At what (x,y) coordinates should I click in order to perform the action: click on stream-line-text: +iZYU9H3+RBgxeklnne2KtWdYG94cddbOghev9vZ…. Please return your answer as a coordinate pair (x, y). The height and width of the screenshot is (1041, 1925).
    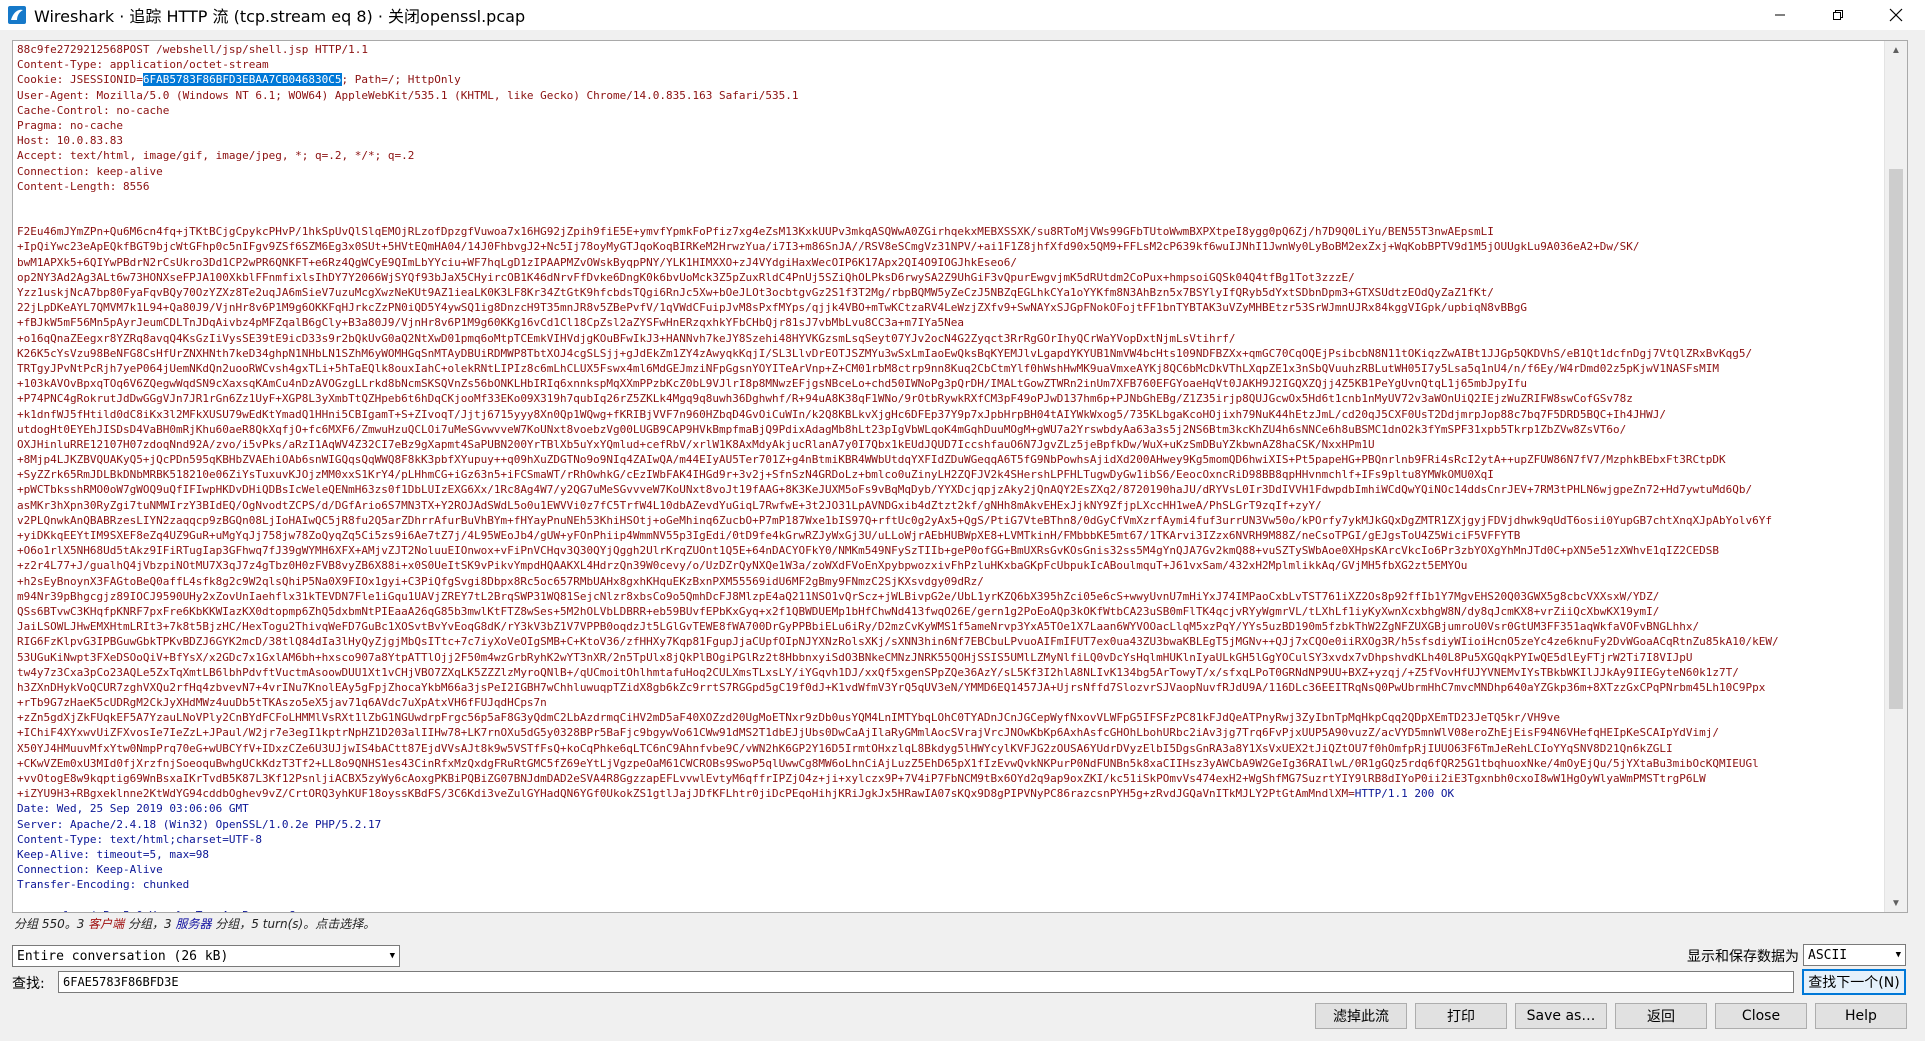
    Looking at the image, I should click on (686, 794).